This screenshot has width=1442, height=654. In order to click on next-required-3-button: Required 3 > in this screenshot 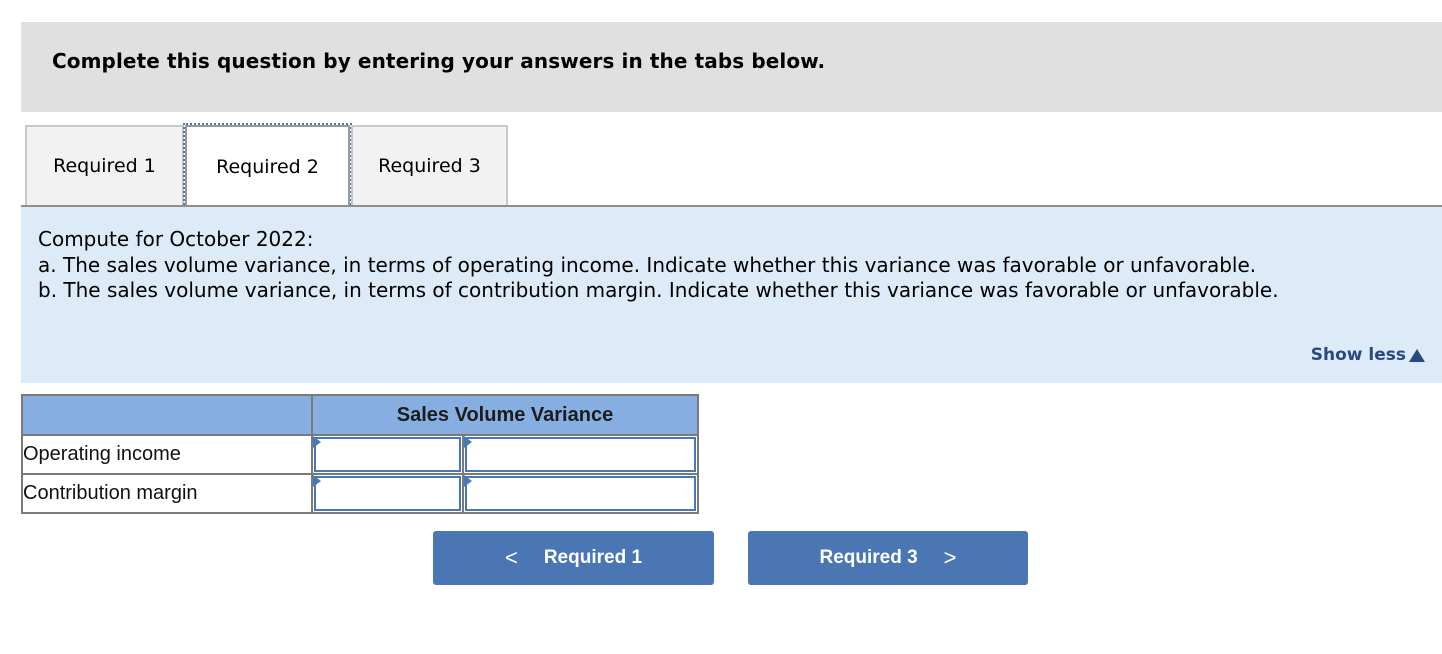, I will do `click(888, 558)`.